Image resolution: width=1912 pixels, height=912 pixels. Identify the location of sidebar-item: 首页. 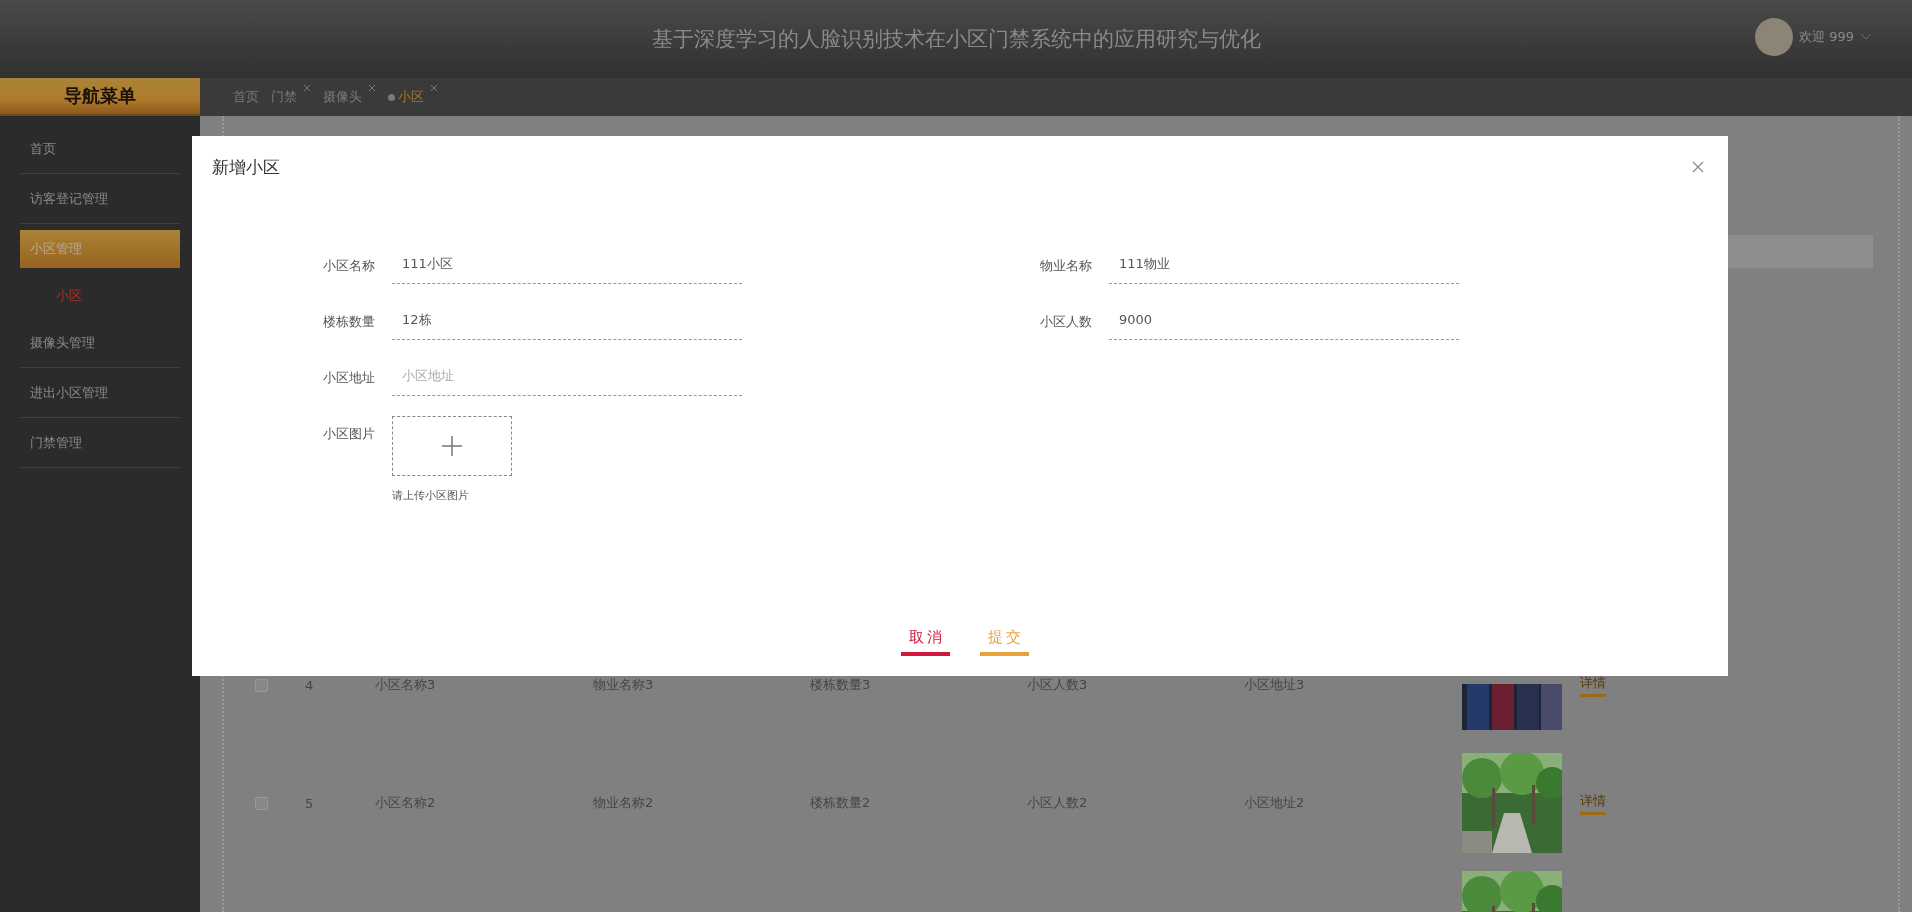
(100, 149).